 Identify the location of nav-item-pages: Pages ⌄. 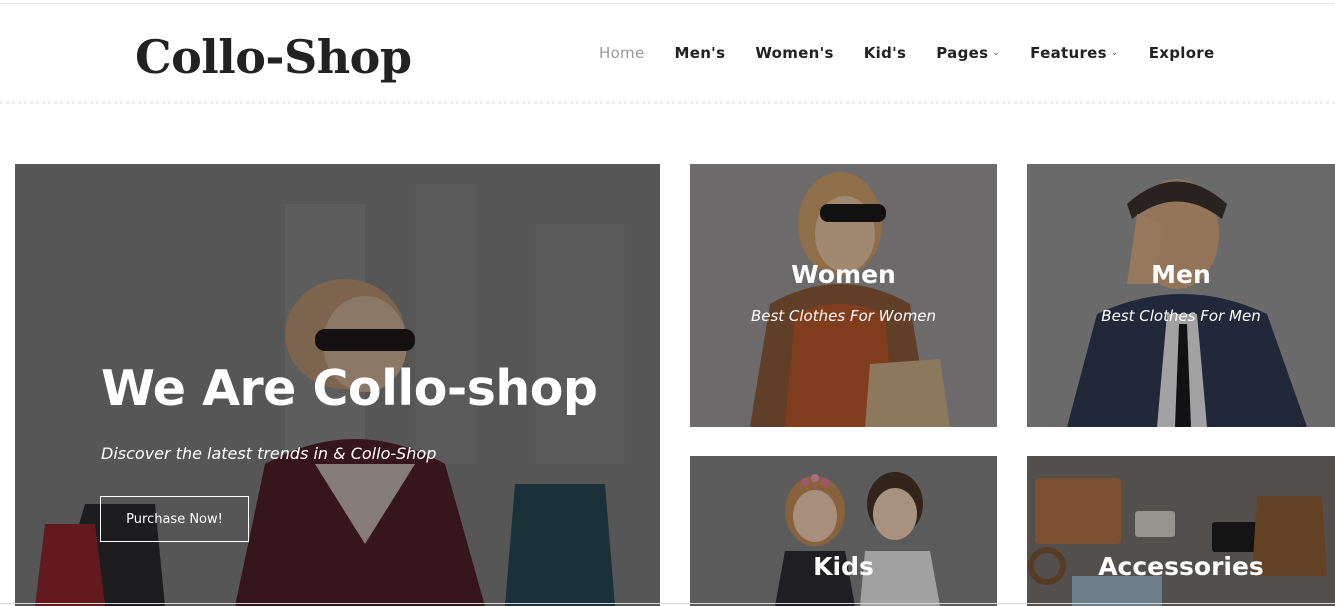
(968, 53).